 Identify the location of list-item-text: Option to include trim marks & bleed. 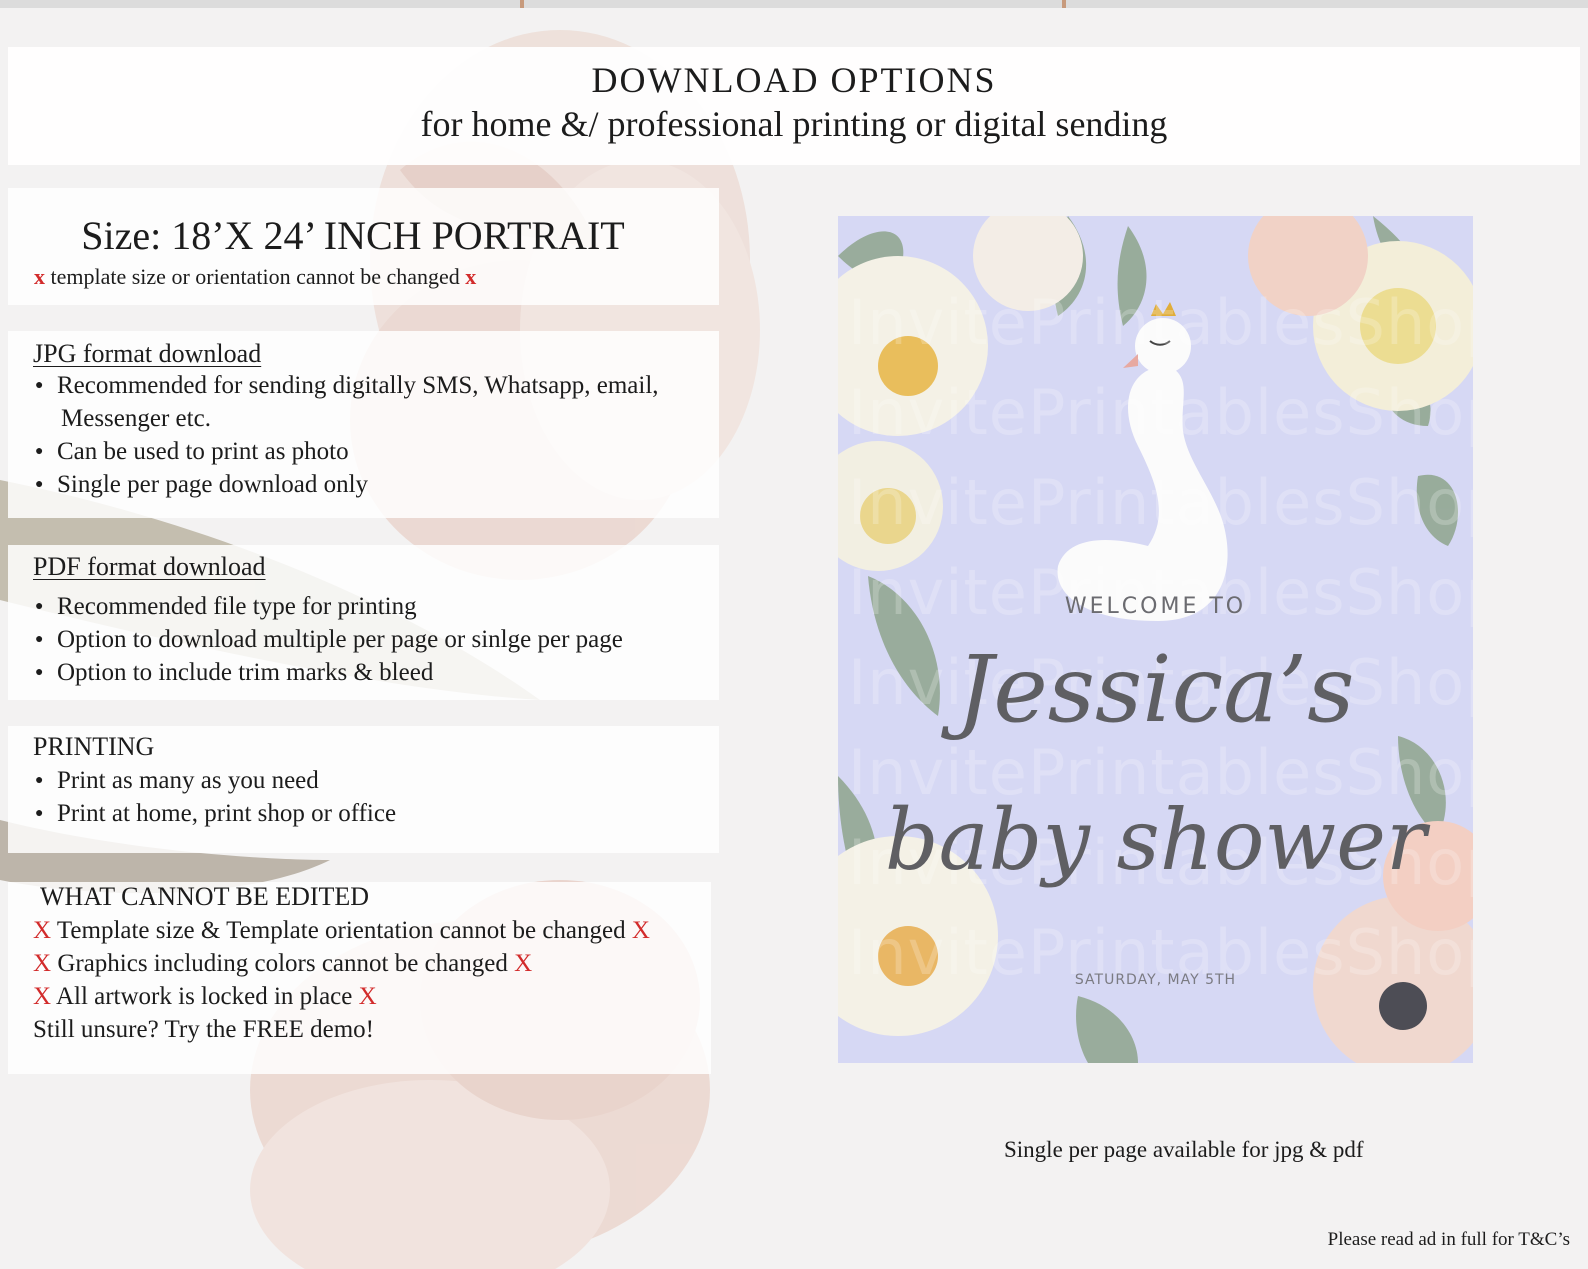
(245, 672).